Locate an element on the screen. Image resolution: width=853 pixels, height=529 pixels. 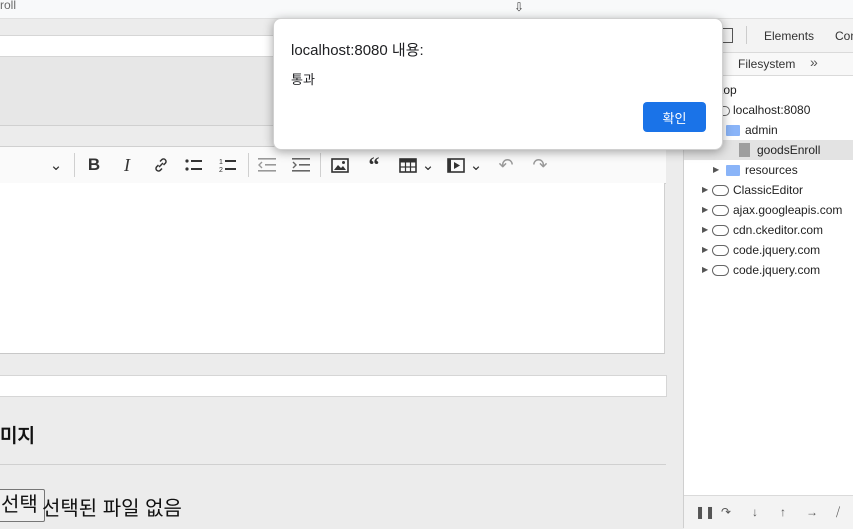
dialog-message: 통과 is located at coordinates (303, 79).